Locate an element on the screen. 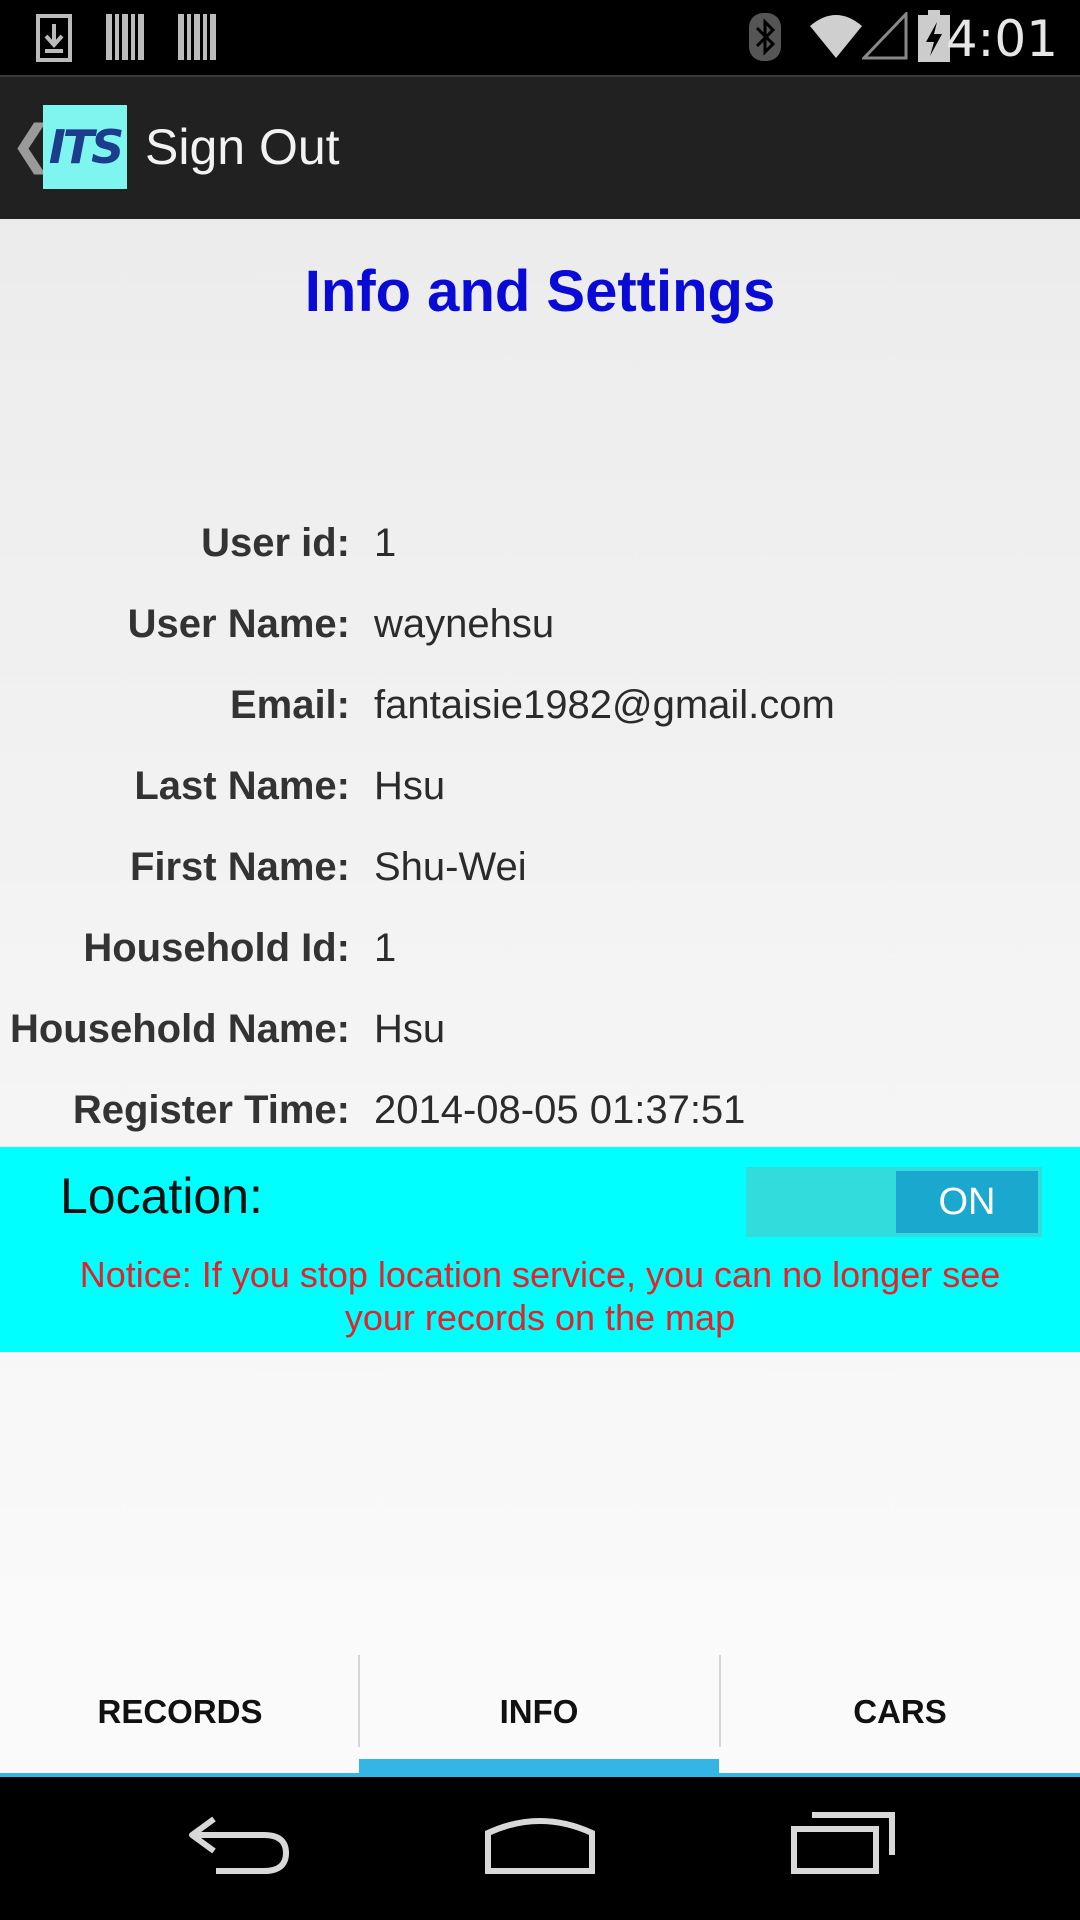 This screenshot has height=1920, width=1080. back-icon is located at coordinates (239, 1844).